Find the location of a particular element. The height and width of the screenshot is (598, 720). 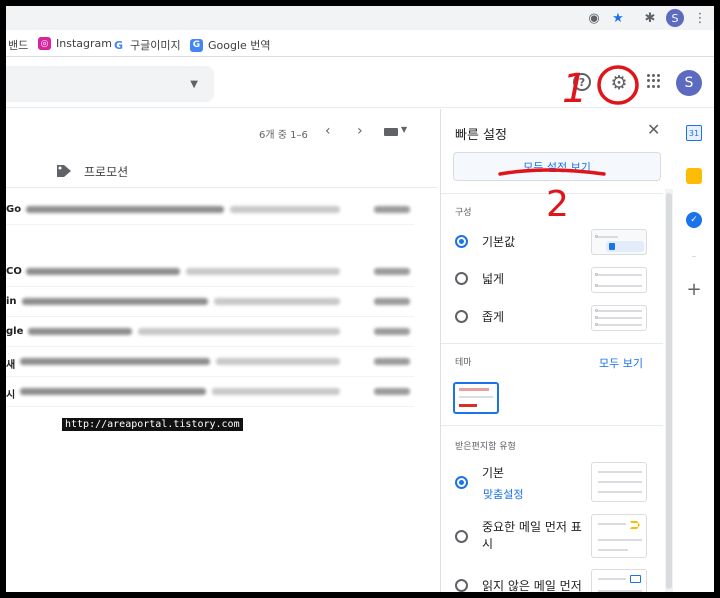

mail-sender: 시 is located at coordinates (11, 395).